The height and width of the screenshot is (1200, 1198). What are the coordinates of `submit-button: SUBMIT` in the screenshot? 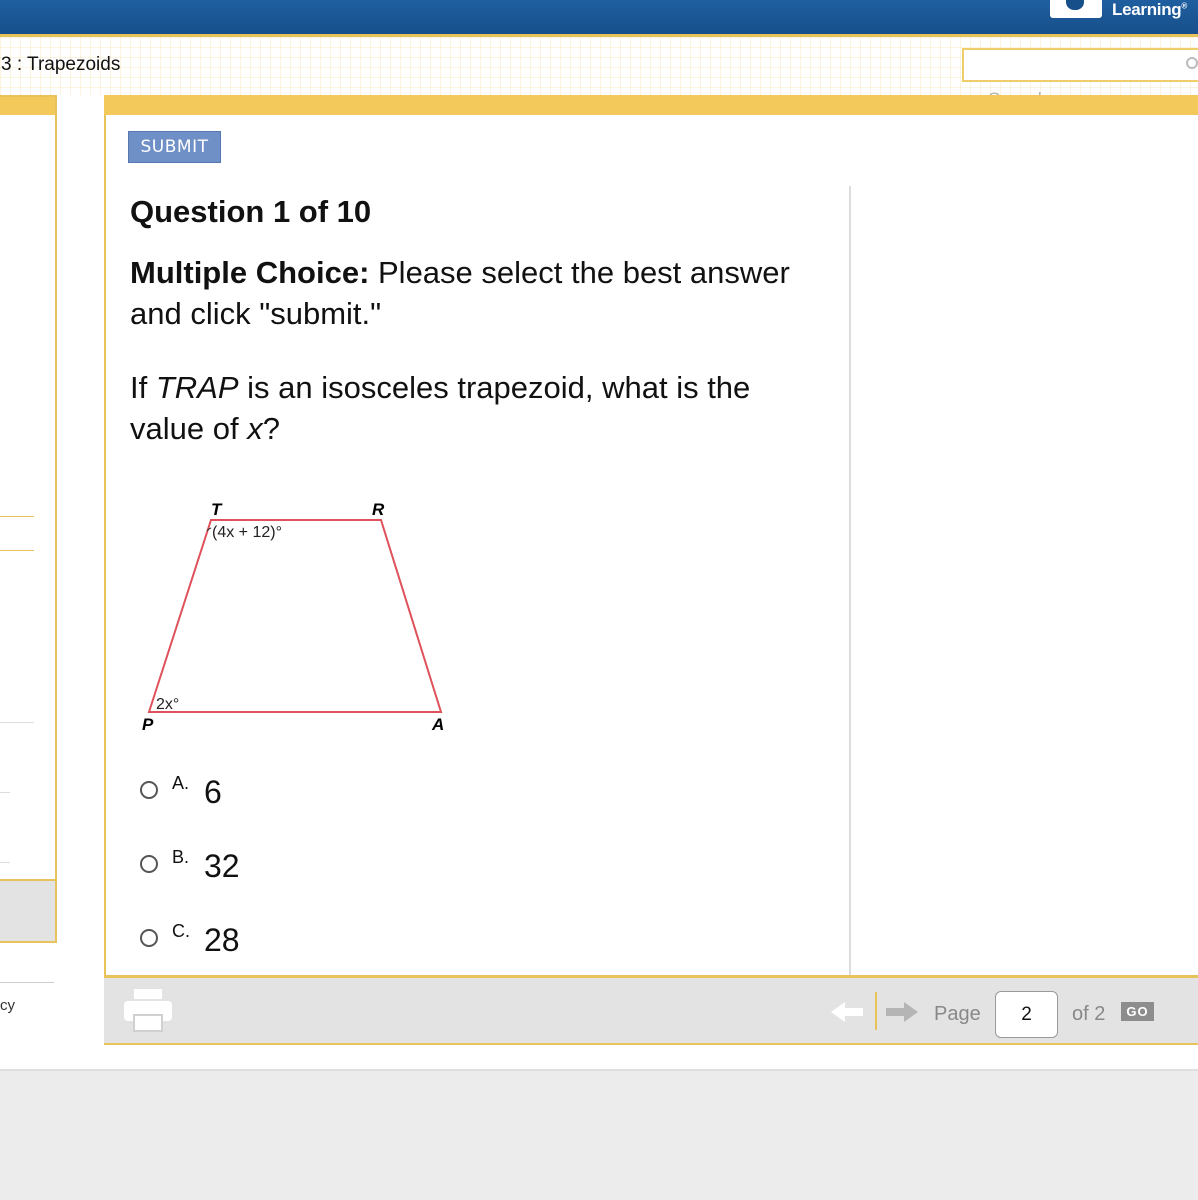 It's located at (174, 147).